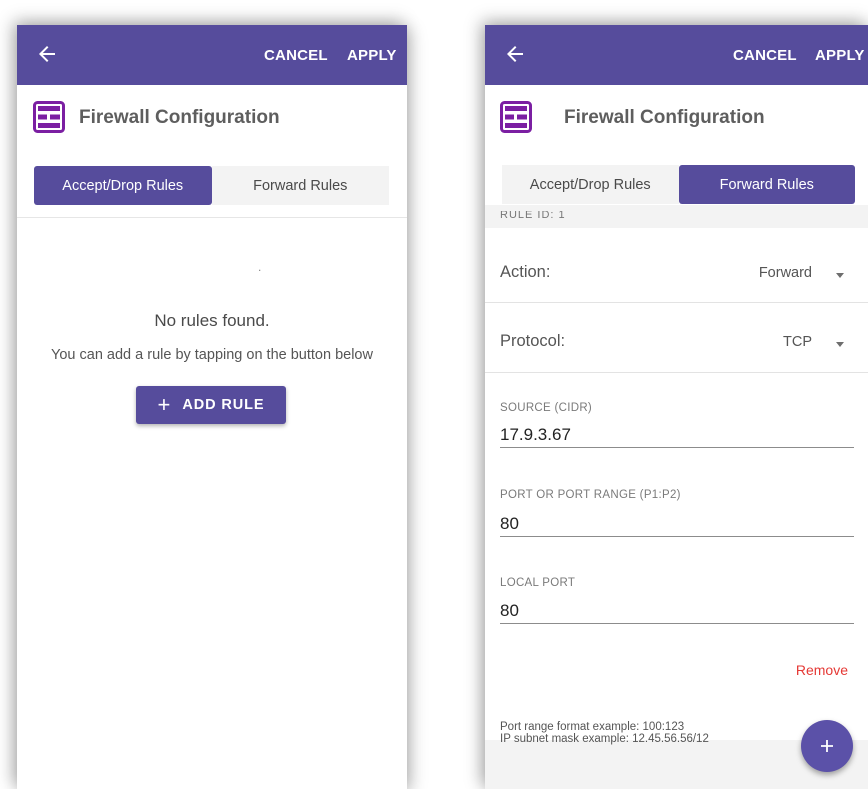 The width and height of the screenshot is (868, 789). What do you see at coordinates (785, 273) in the screenshot?
I see `action-select: Forward` at bounding box center [785, 273].